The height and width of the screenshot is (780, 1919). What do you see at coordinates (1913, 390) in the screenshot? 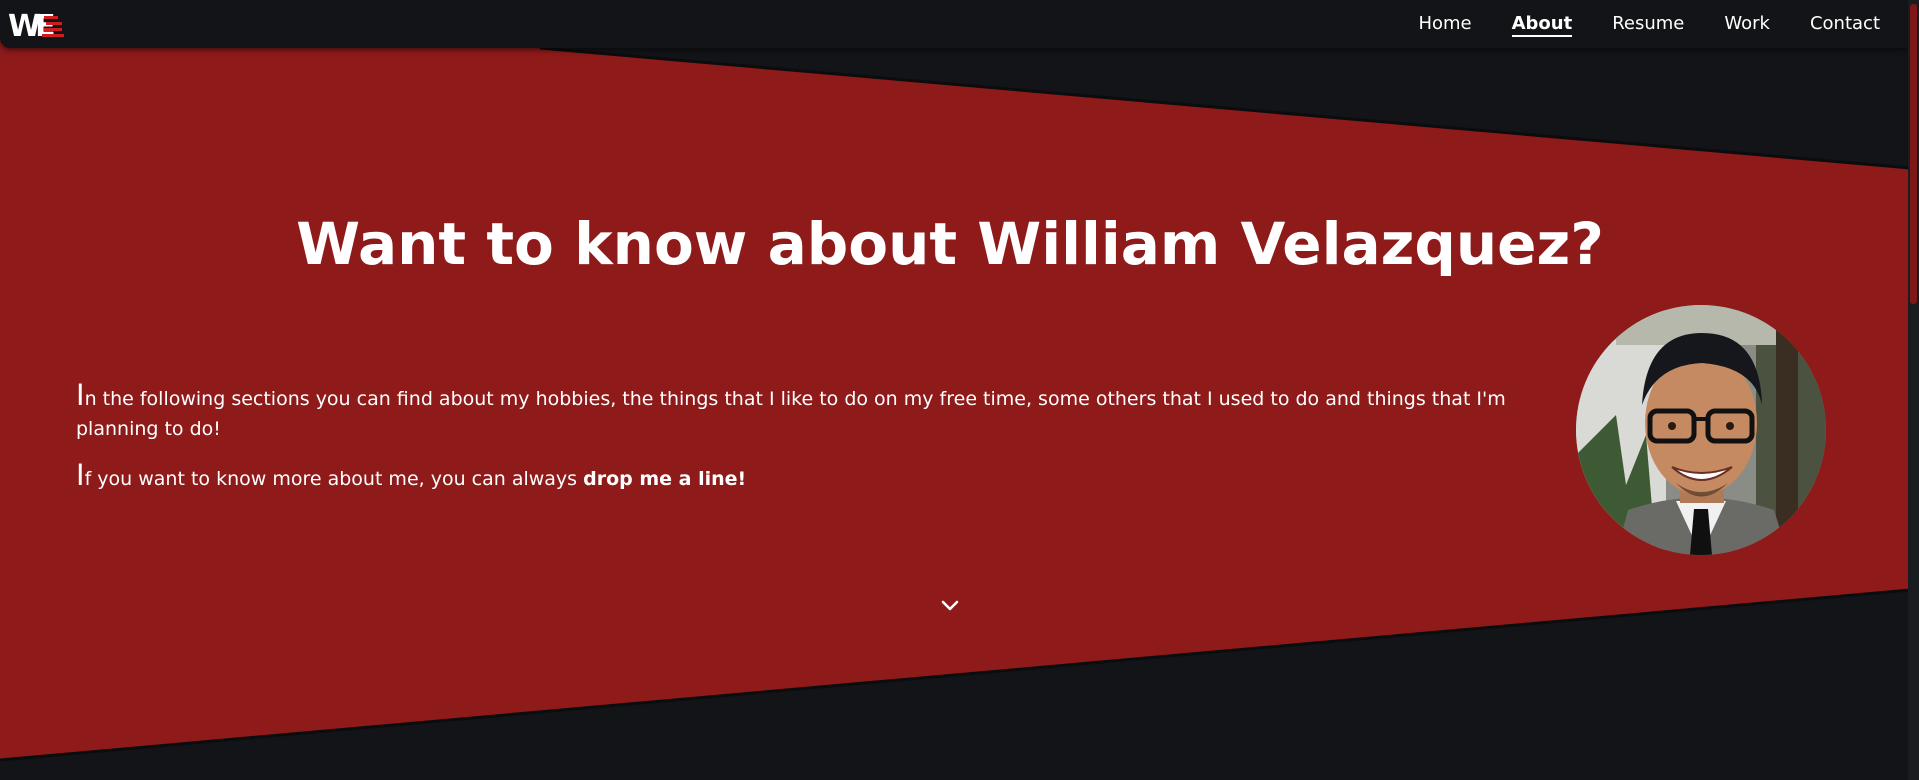
I see `scrollbar` at bounding box center [1913, 390].